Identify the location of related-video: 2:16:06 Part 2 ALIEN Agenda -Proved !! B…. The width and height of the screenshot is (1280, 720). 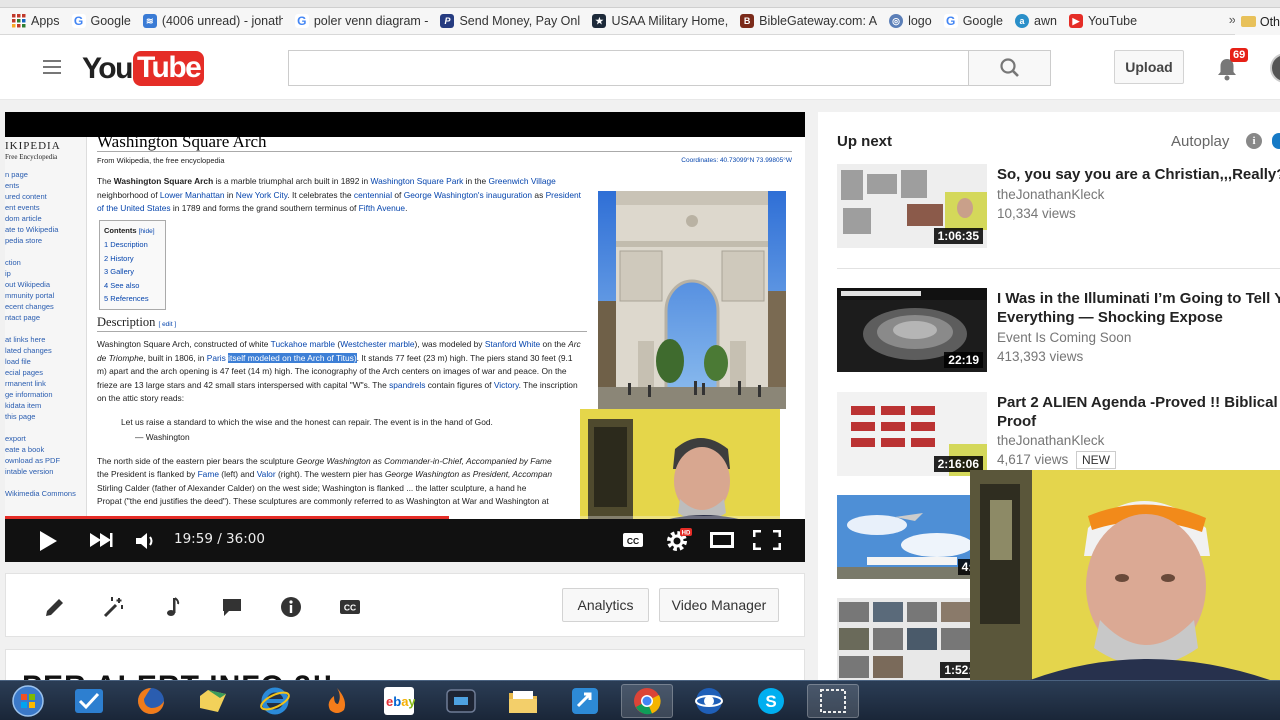
(1058, 434).